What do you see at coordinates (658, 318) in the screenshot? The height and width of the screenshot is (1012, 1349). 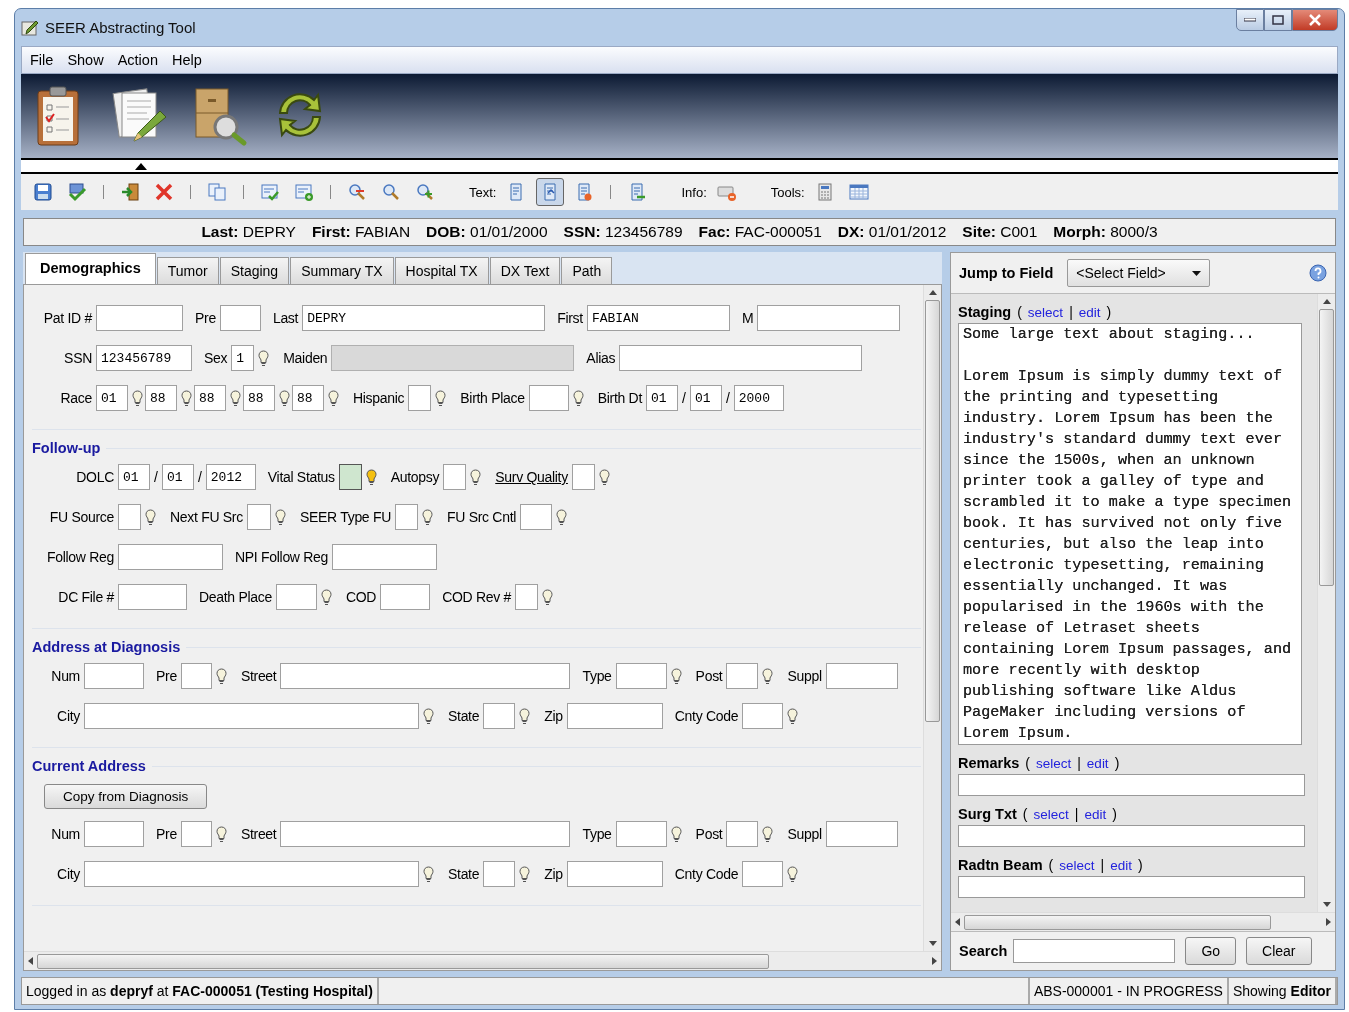 I see `input-field: FABIAN` at bounding box center [658, 318].